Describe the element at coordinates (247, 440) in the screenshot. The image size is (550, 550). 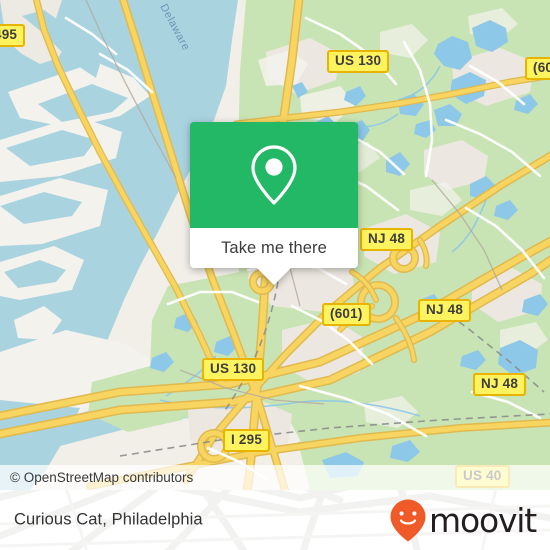
I see `road-shield: I 295` at that location.